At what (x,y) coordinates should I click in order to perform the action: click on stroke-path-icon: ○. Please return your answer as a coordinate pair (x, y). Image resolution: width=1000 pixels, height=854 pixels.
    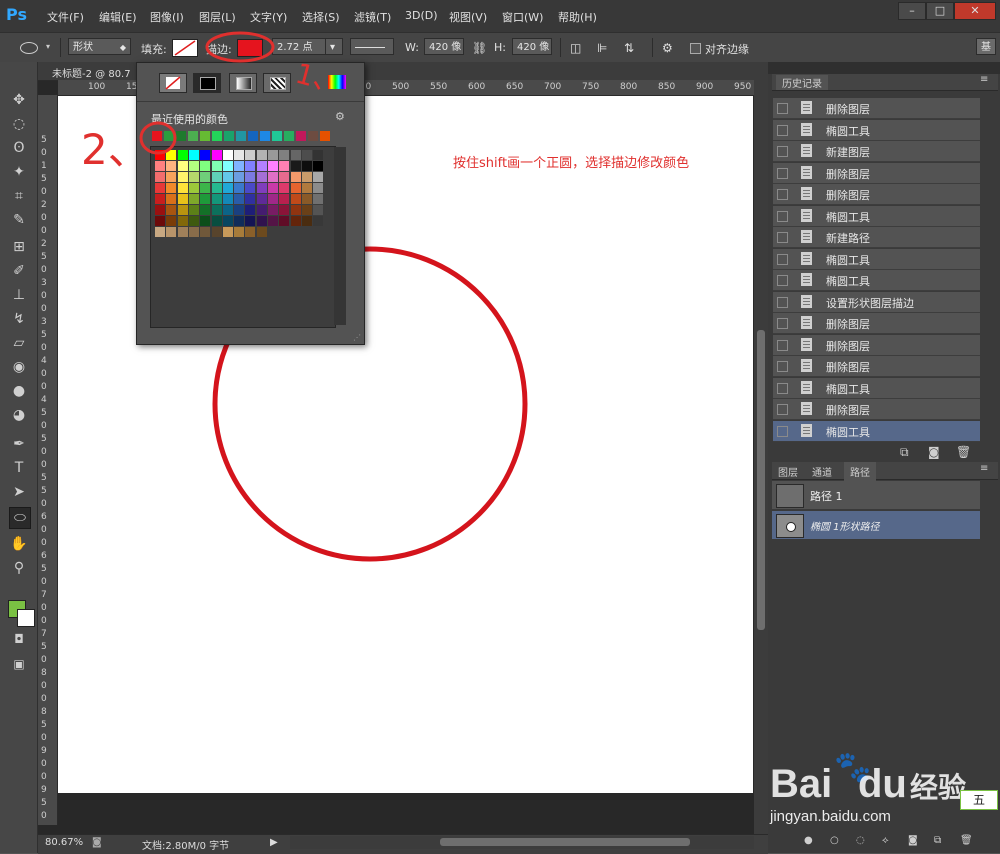
    Looking at the image, I should click on (834, 840).